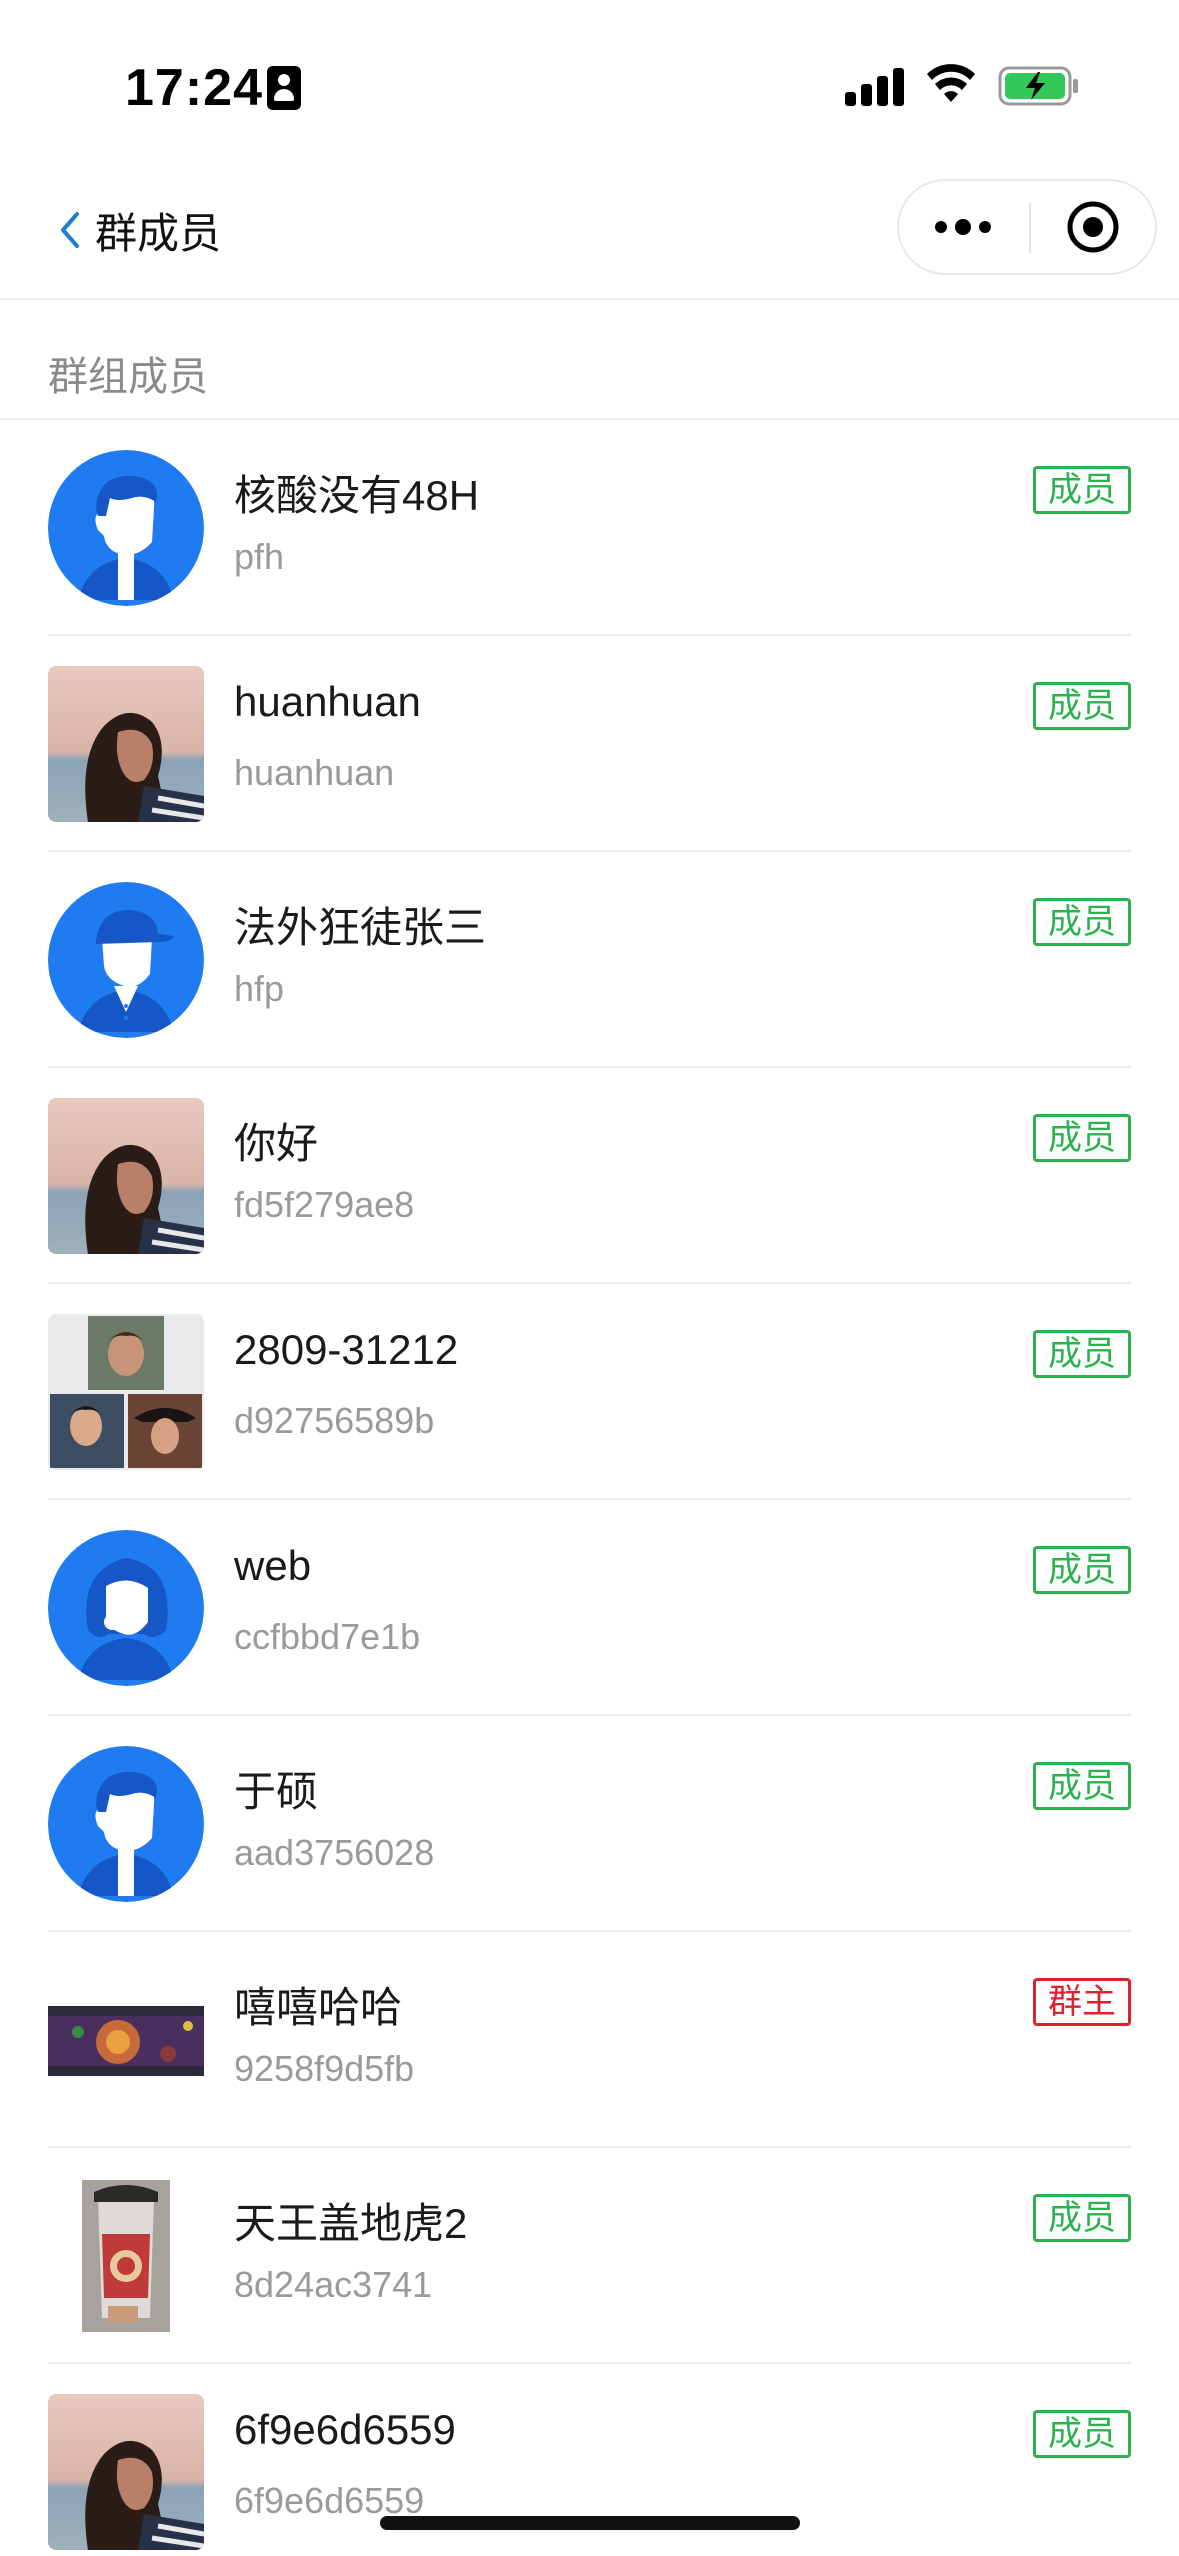 The height and width of the screenshot is (2556, 1179). What do you see at coordinates (324, 2068) in the screenshot?
I see `member-id: 9258f9d5fb` at bounding box center [324, 2068].